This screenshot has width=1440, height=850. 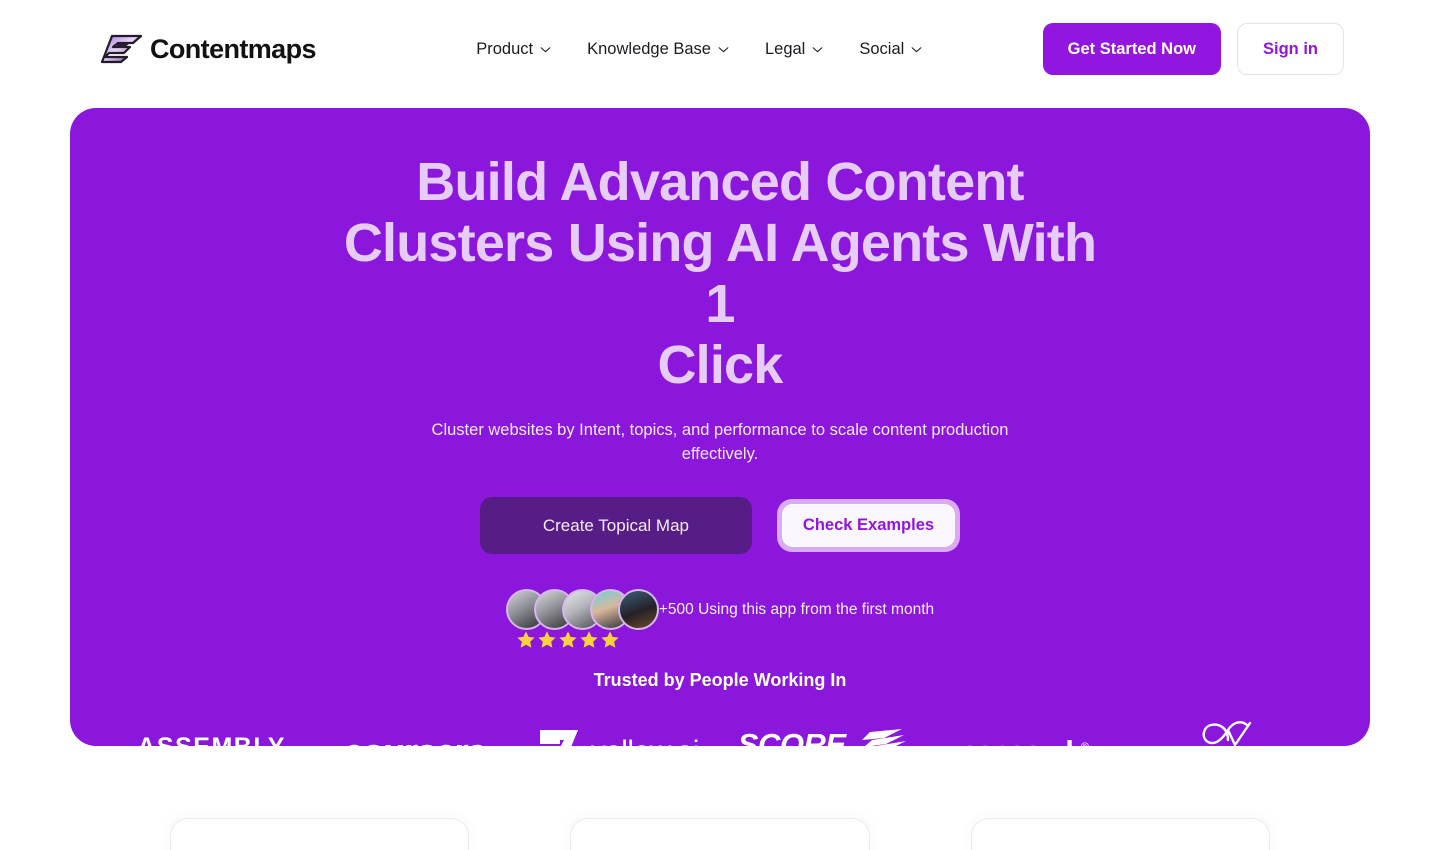 I want to click on nav-label: Knowledge Base, so click(x=649, y=48).